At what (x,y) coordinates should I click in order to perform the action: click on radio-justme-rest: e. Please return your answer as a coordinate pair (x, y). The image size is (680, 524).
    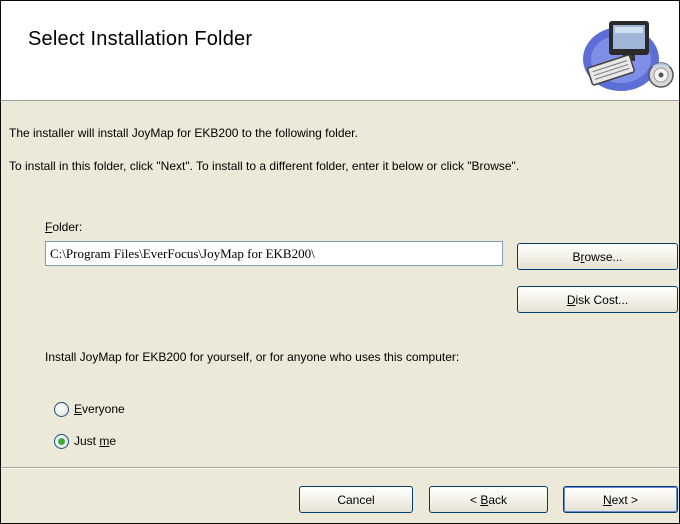
    Looking at the image, I should click on (113, 441).